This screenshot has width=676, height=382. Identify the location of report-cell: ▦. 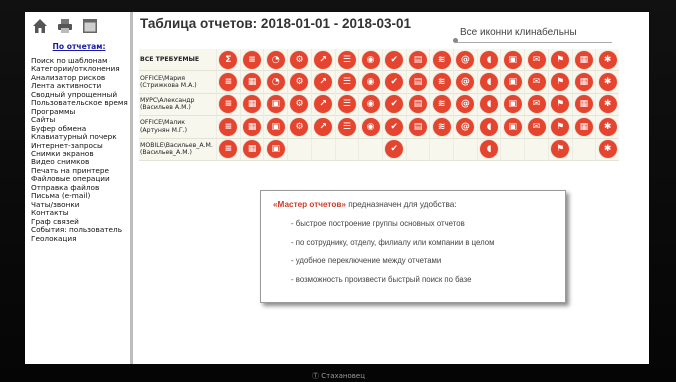
(583, 127).